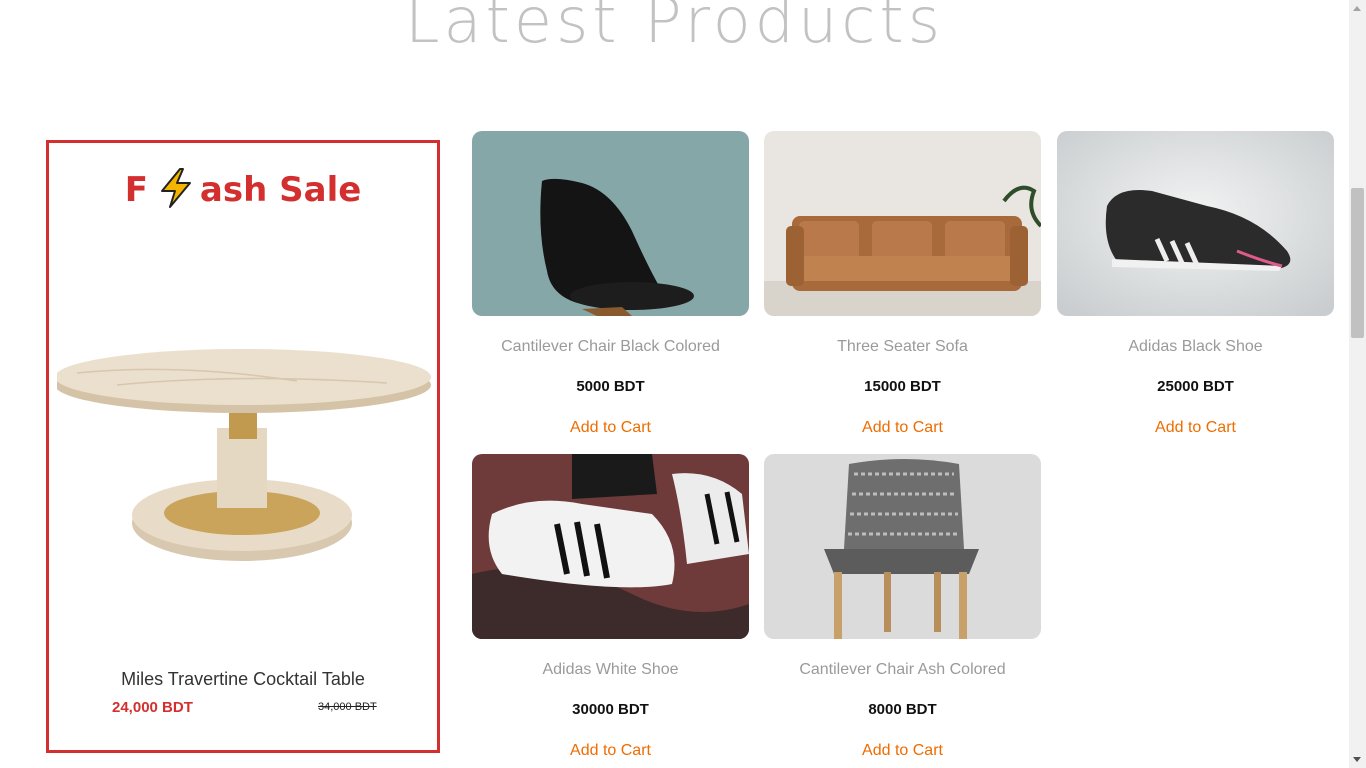  I want to click on flash-sale-product-name: Miles Travertine Cocktail Table, so click(243, 679).